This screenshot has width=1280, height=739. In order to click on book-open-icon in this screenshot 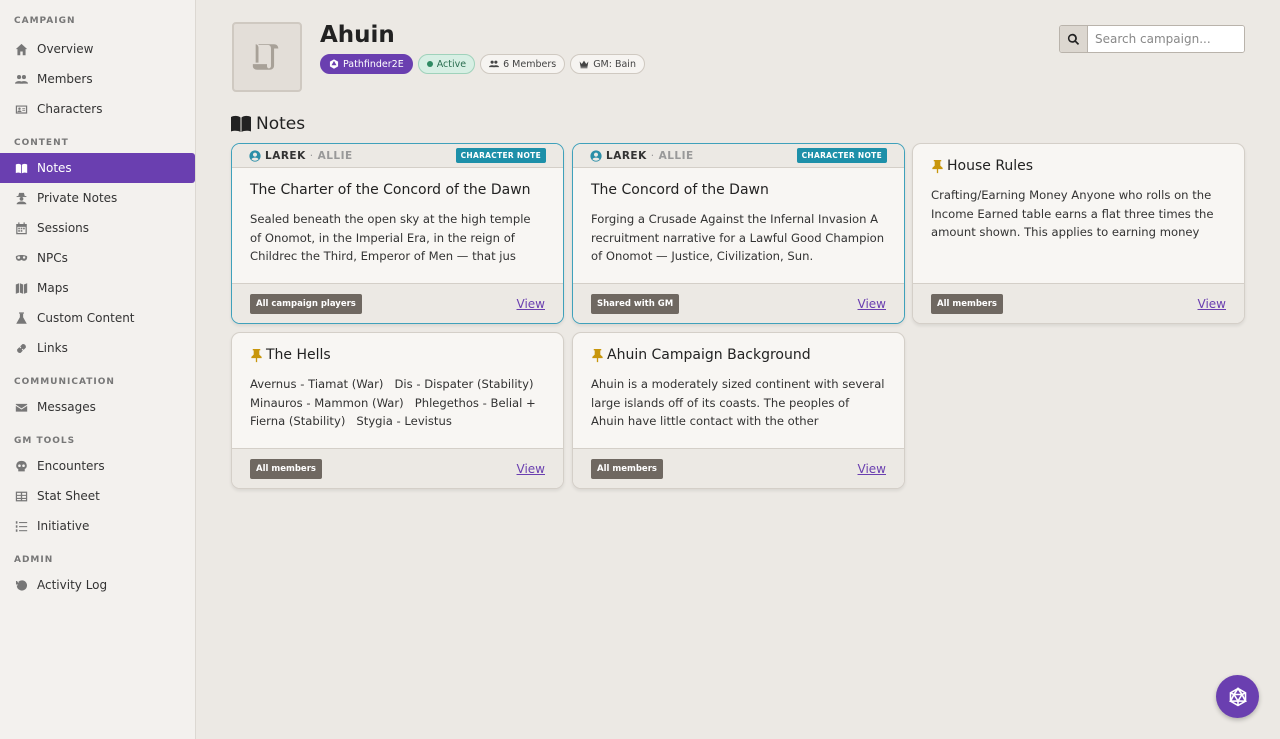, I will do `click(241, 123)`.